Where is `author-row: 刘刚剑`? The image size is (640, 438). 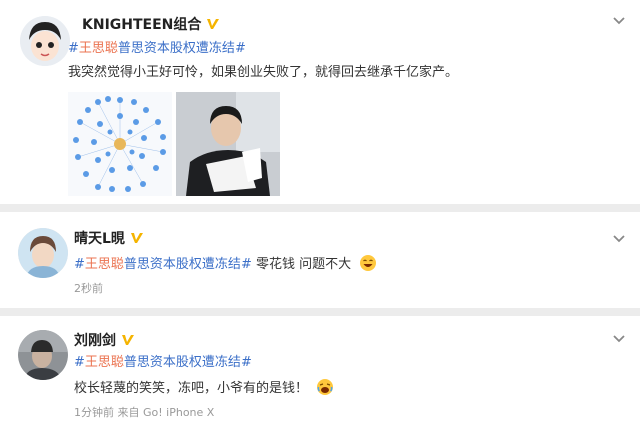
author-row: 刘刚剑 is located at coordinates (105, 340).